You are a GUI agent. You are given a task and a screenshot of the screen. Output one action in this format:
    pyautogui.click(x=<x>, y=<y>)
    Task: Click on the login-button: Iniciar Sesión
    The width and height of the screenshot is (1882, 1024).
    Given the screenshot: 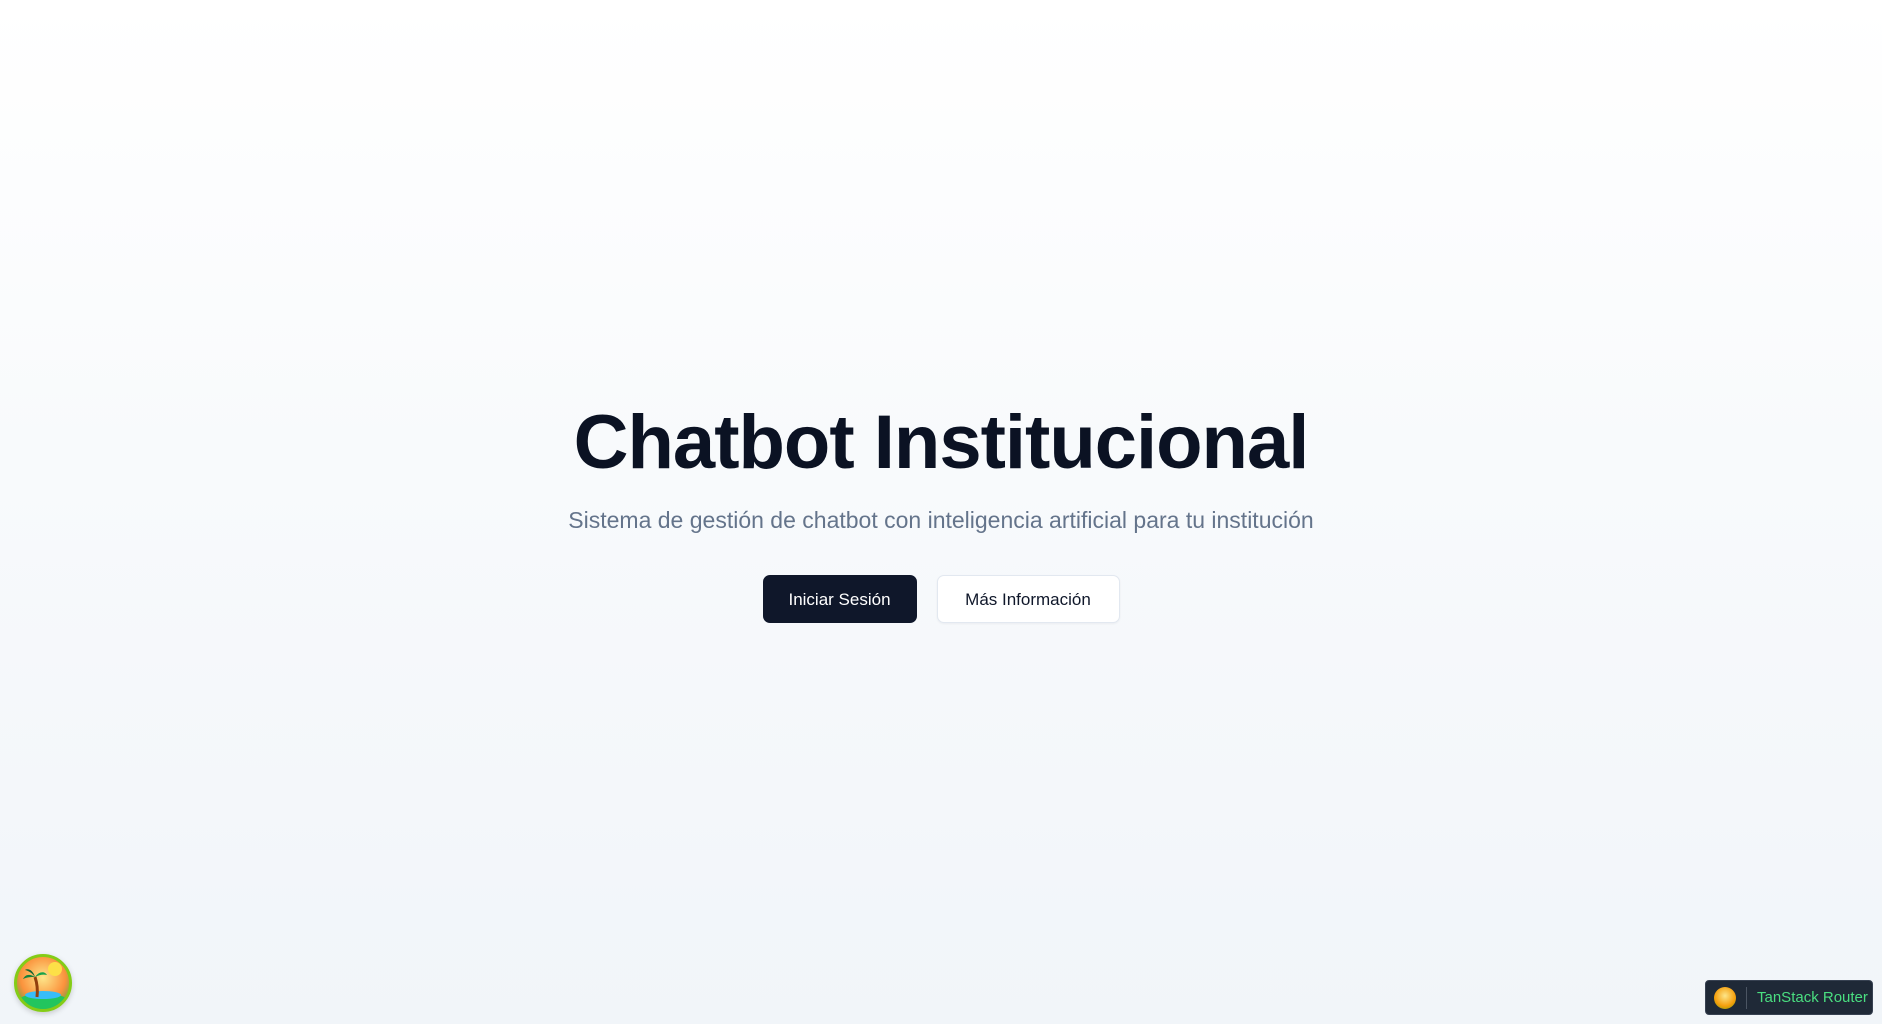 What is the action you would take?
    pyautogui.click(x=839, y=599)
    